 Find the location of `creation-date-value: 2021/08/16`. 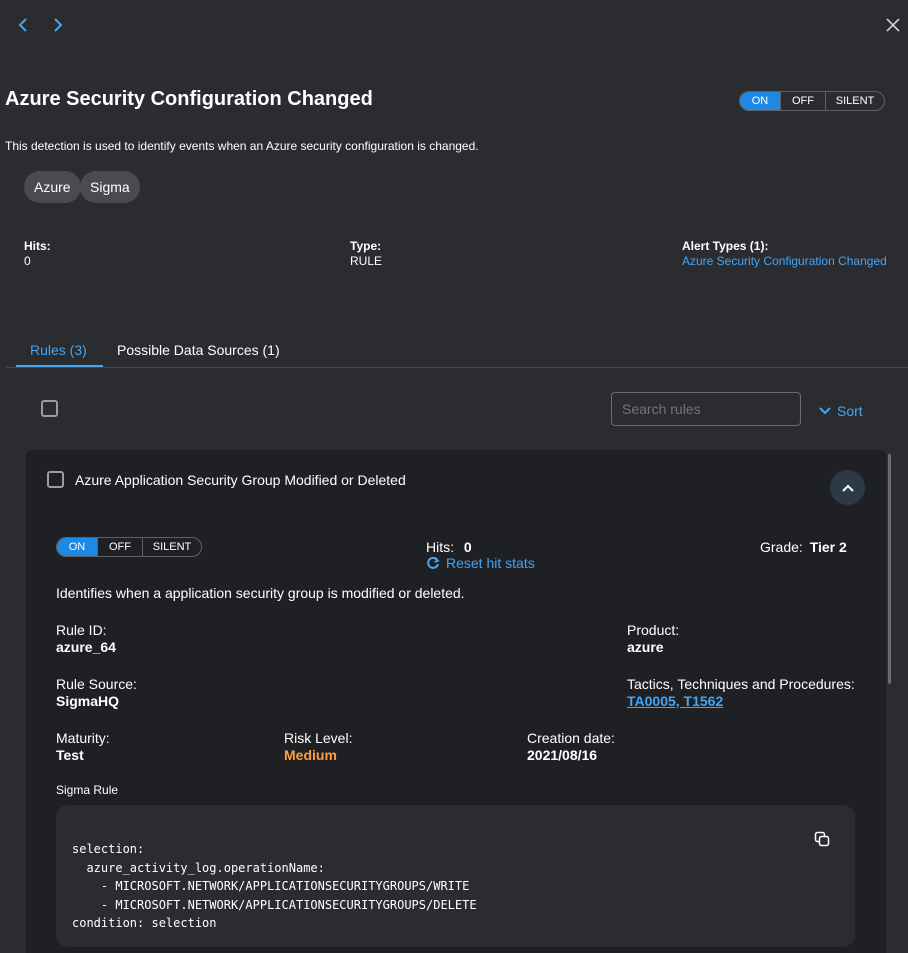

creation-date-value: 2021/08/16 is located at coordinates (562, 755).